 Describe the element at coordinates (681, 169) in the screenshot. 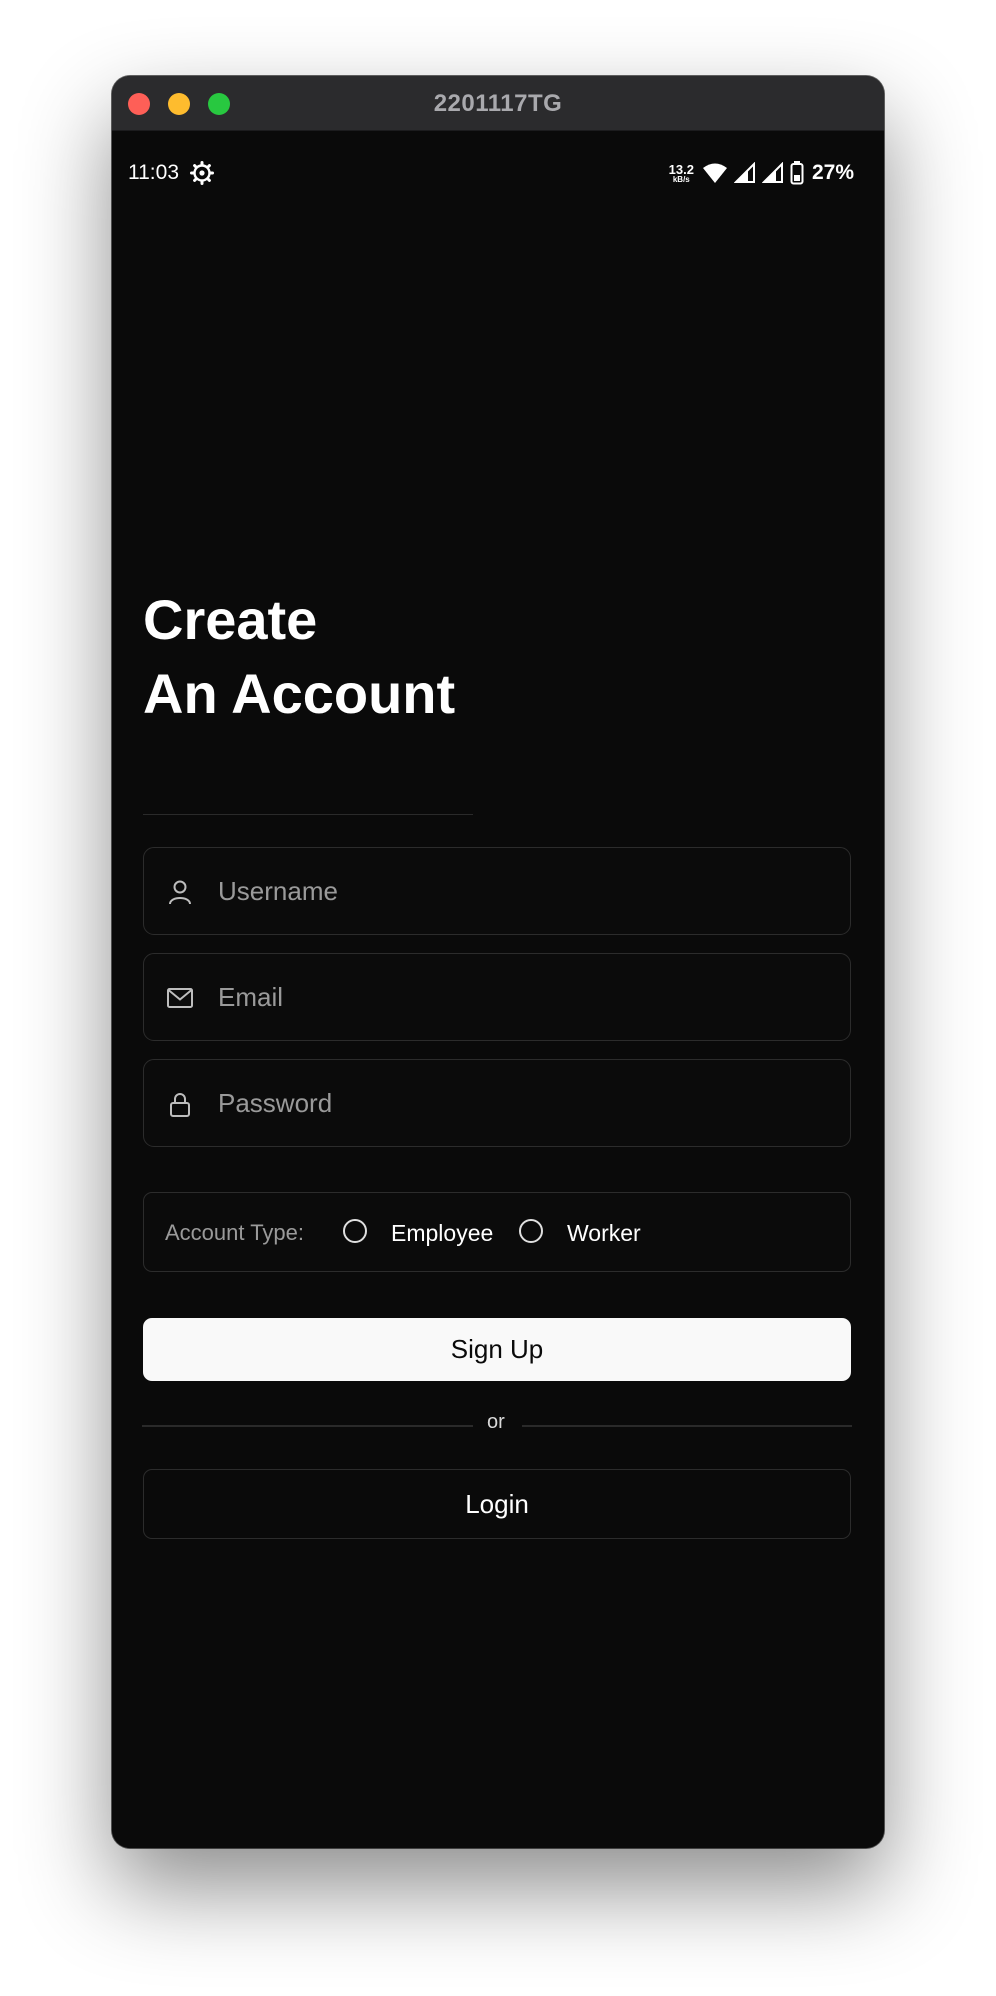

I see `network-speed-value: 13.2` at that location.